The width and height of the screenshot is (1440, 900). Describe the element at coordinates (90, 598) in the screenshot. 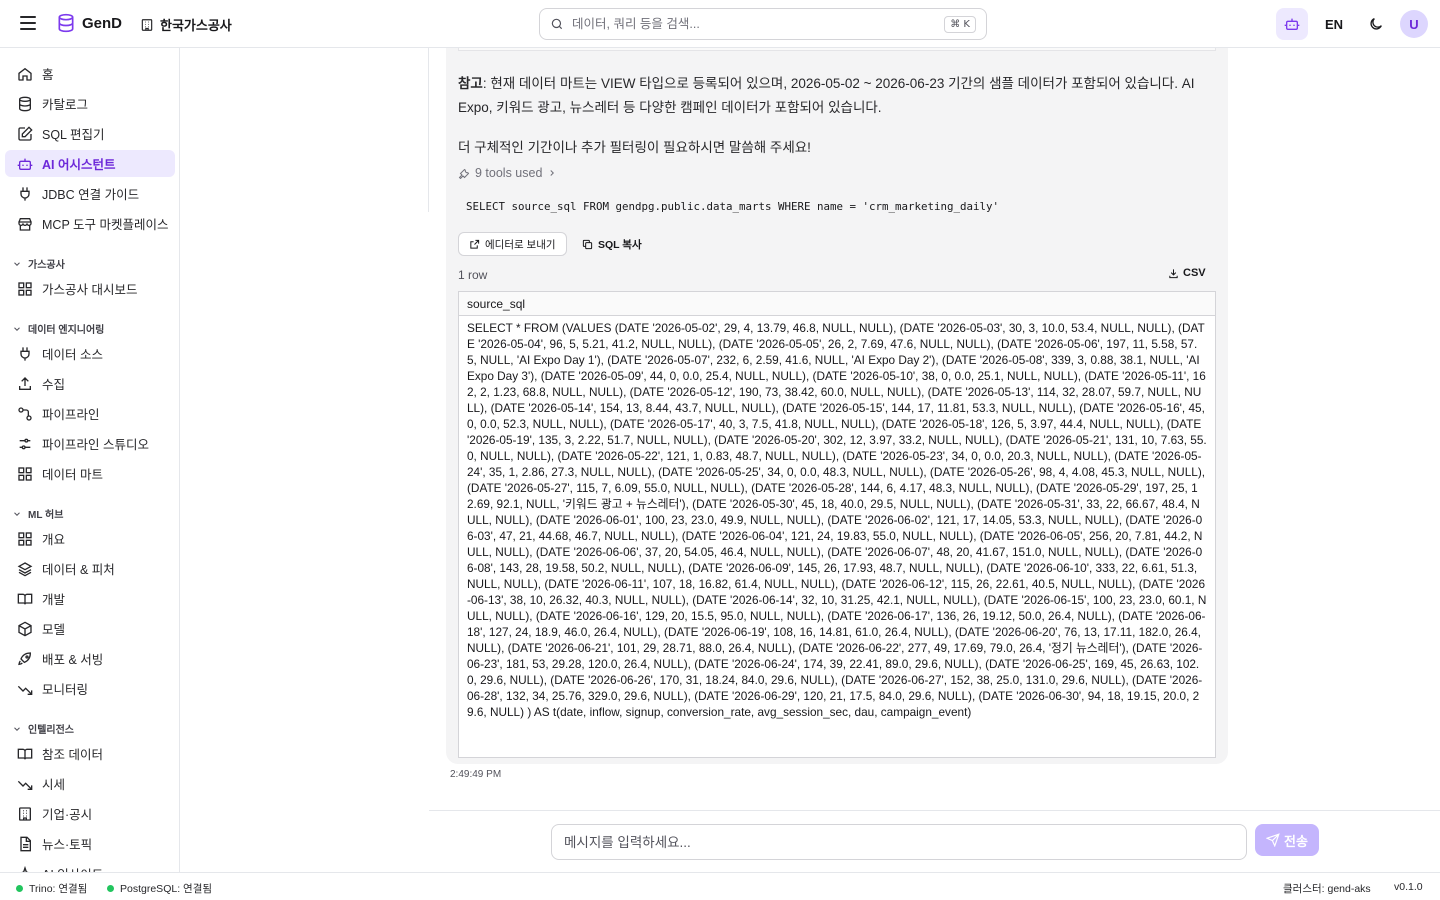

I see `sidebar-item-development: 개발` at that location.